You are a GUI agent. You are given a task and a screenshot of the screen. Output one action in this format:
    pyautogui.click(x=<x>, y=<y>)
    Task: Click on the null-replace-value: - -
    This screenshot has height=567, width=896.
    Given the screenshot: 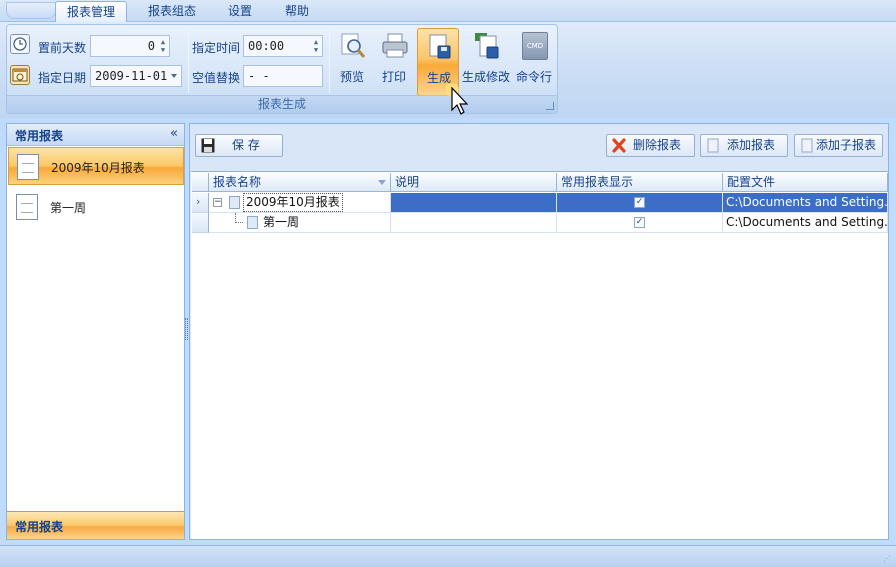 What is the action you would take?
    pyautogui.click(x=259, y=76)
    